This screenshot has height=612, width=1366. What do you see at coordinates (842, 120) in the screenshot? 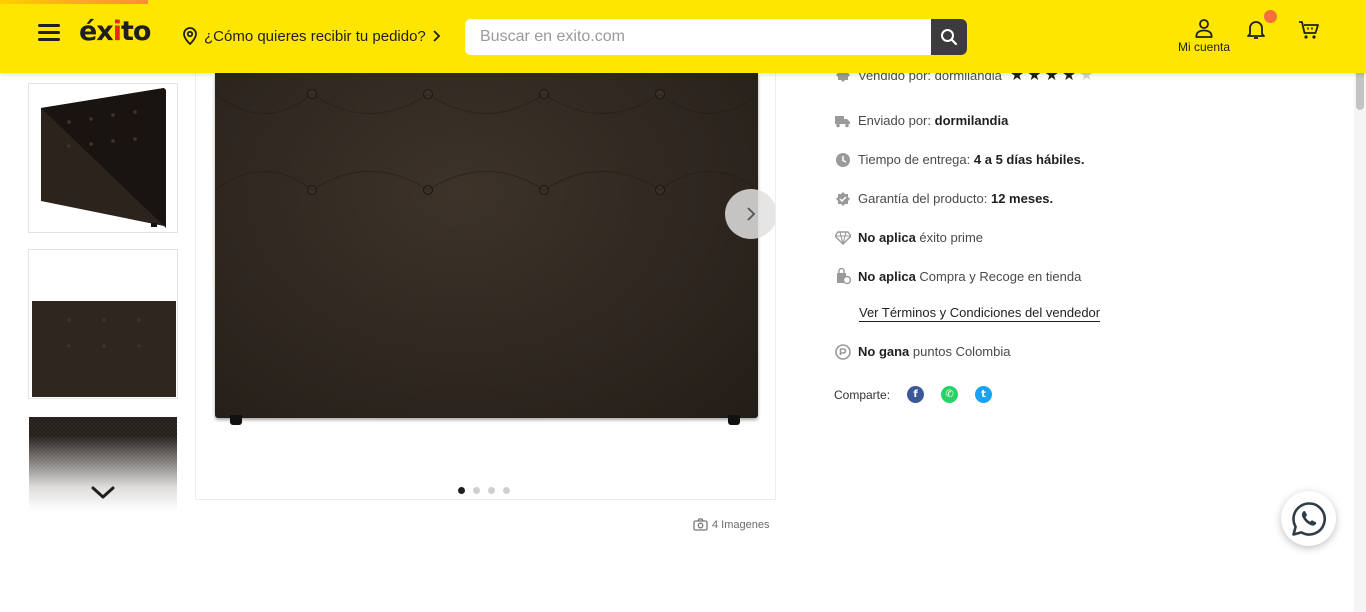
I see `truck-icon` at bounding box center [842, 120].